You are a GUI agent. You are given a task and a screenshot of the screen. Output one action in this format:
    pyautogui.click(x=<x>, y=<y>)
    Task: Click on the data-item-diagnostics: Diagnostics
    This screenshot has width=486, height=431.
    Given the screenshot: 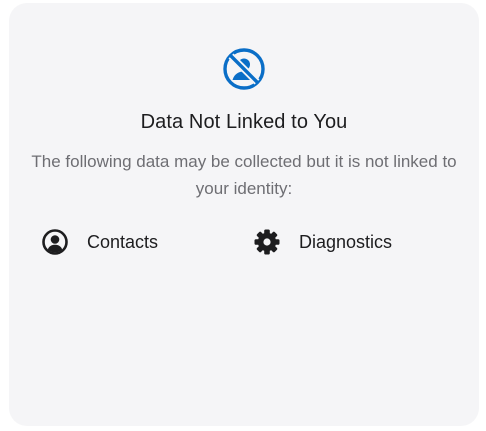 What is the action you would take?
    pyautogui.click(x=322, y=242)
    